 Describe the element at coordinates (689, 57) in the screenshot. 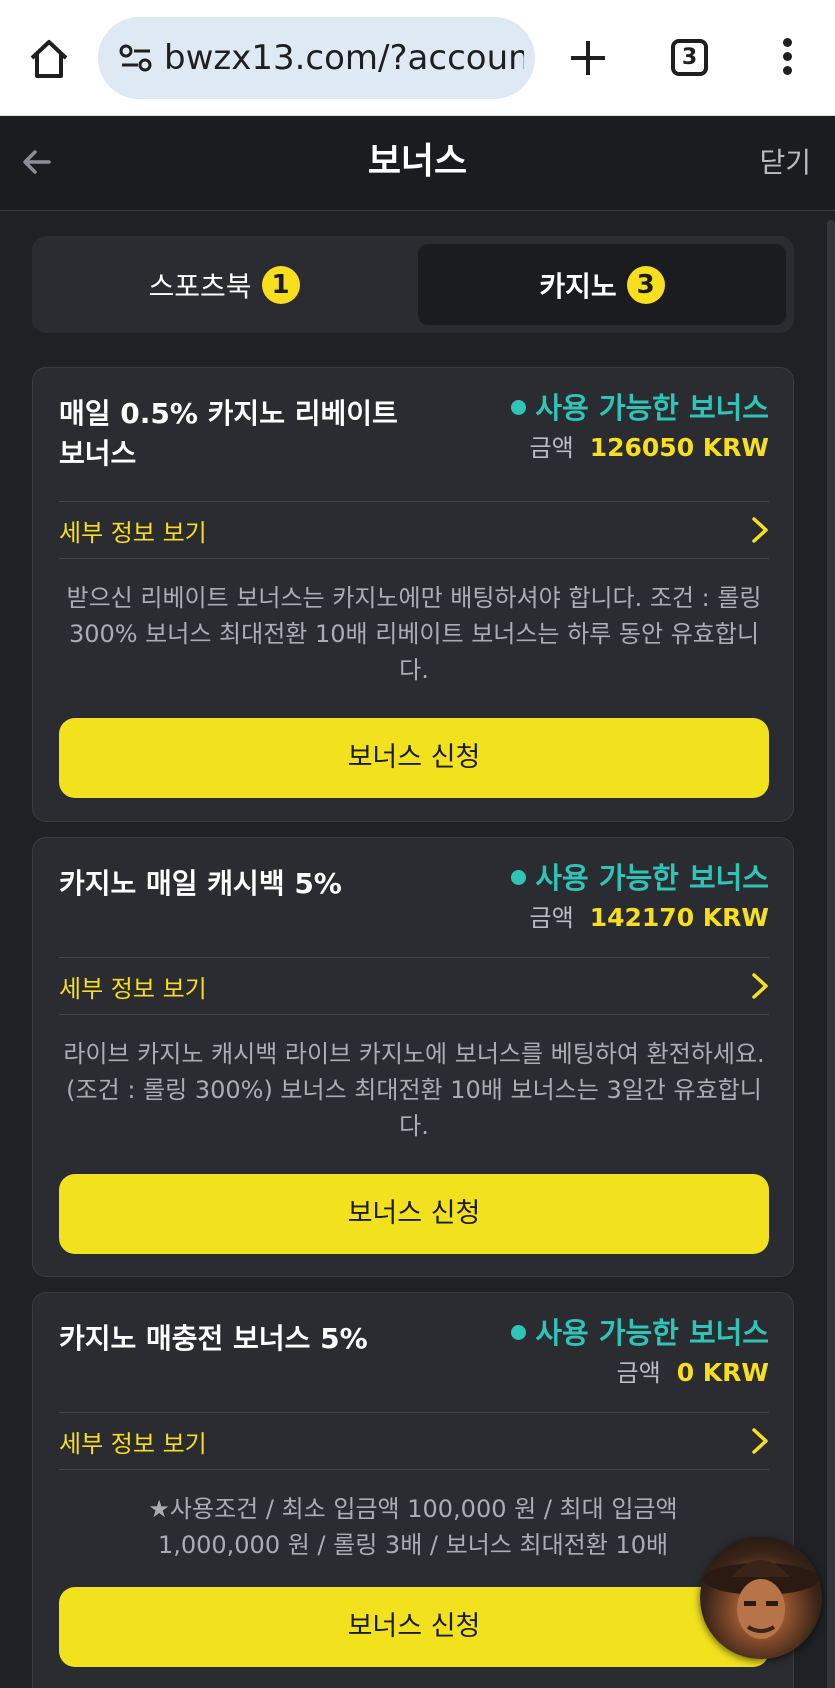

I see `tab-switcher-button: 3` at that location.